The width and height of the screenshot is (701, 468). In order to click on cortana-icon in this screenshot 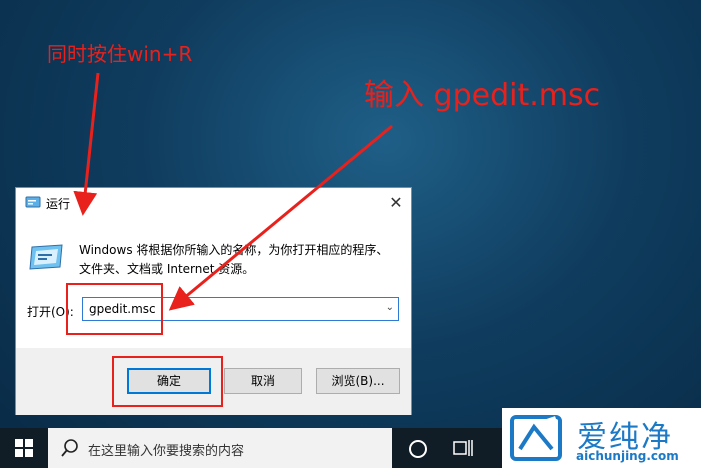, I will do `click(418, 449)`.